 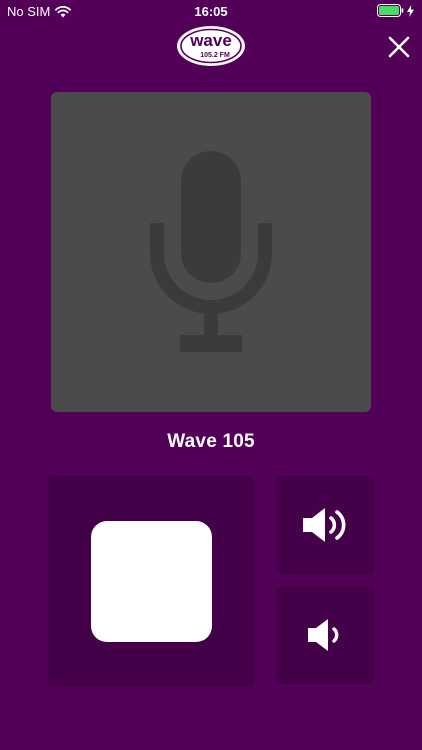 I want to click on stop-button, so click(x=151, y=581).